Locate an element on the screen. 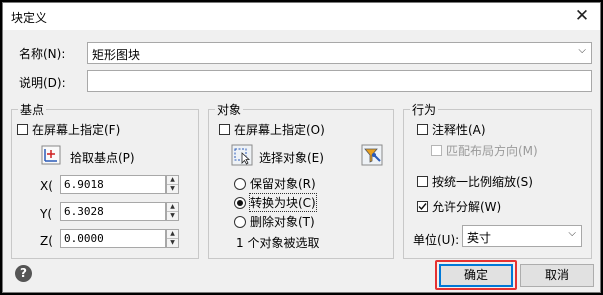  z-value: 0.0000 is located at coordinates (84, 238).